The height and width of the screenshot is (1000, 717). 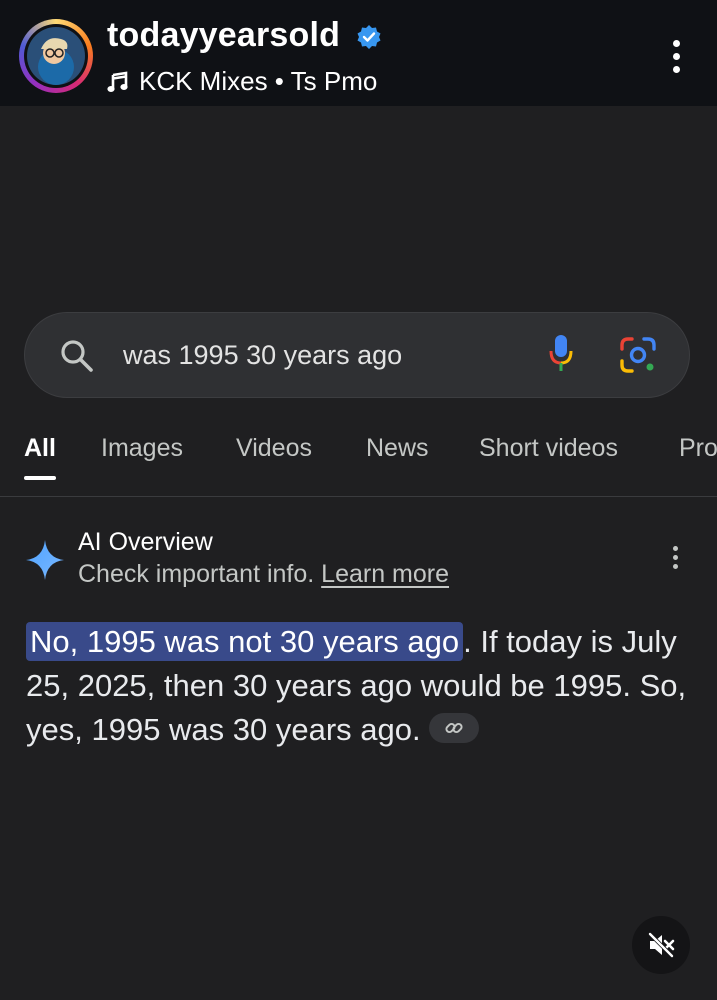 I want to click on avatar, so click(x=56, y=56).